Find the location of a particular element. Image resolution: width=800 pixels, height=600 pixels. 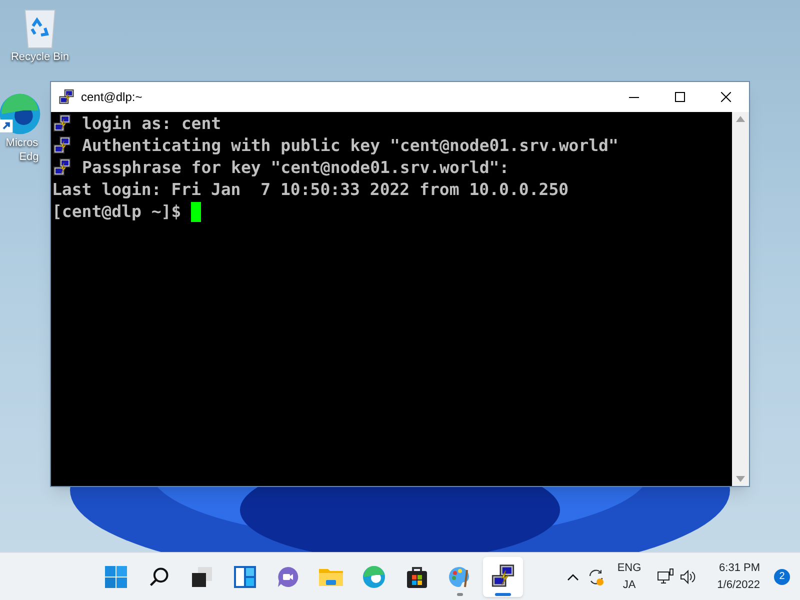

search-icon is located at coordinates (159, 577).